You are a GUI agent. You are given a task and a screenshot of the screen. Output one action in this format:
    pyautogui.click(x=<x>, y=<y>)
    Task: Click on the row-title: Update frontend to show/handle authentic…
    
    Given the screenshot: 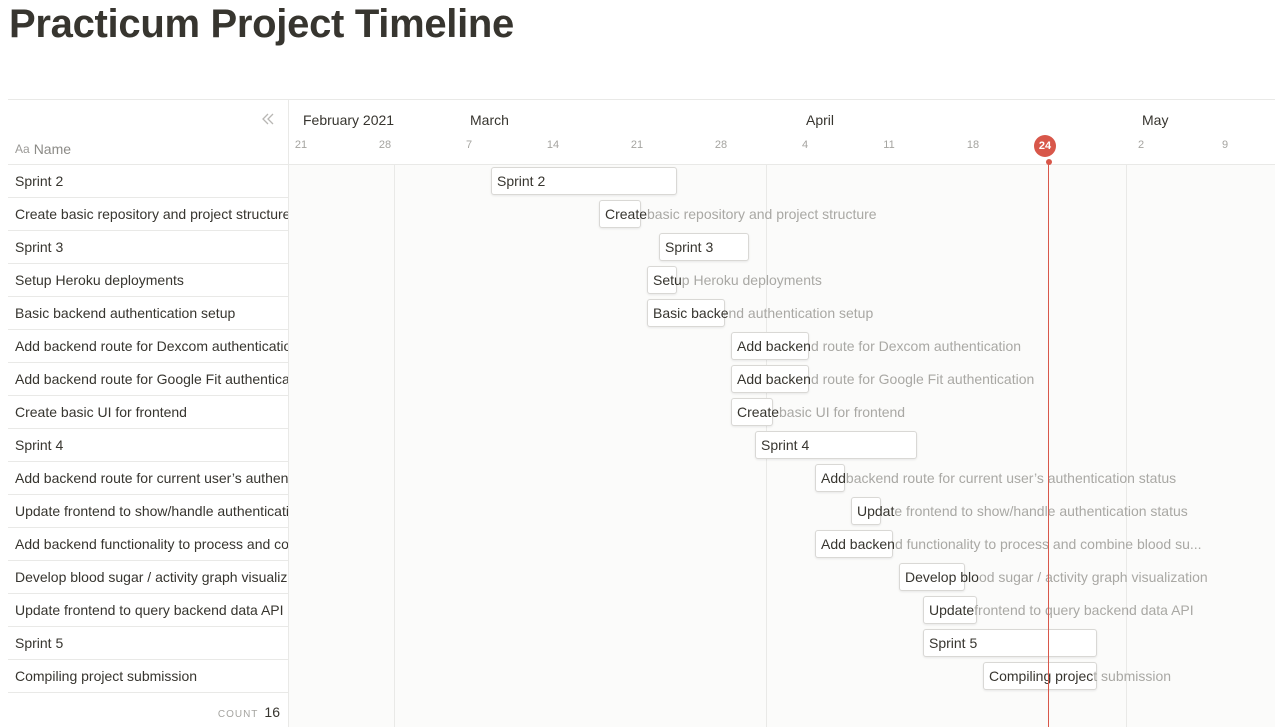 What is the action you would take?
    pyautogui.click(x=151, y=511)
    